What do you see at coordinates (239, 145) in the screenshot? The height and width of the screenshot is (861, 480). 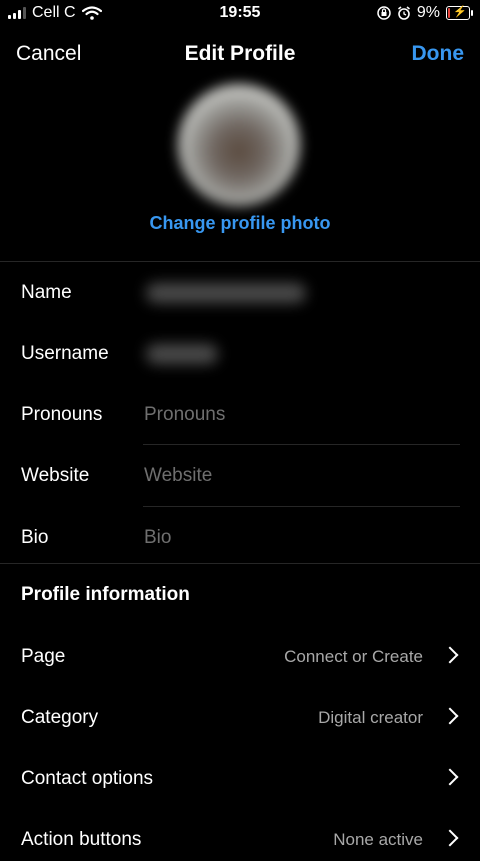 I see `avatar` at bounding box center [239, 145].